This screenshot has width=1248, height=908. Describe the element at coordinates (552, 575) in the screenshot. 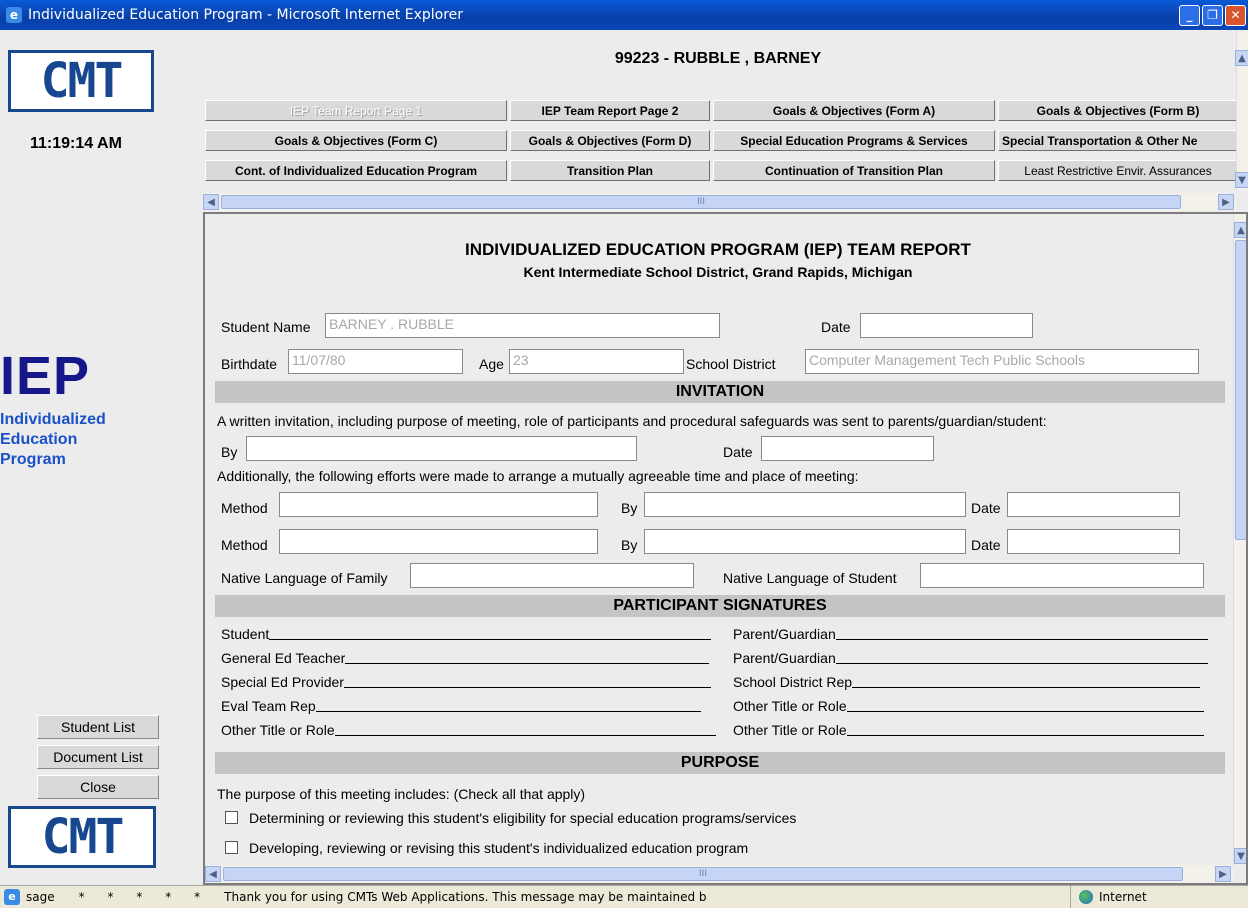

I see `native-language-family-field` at that location.